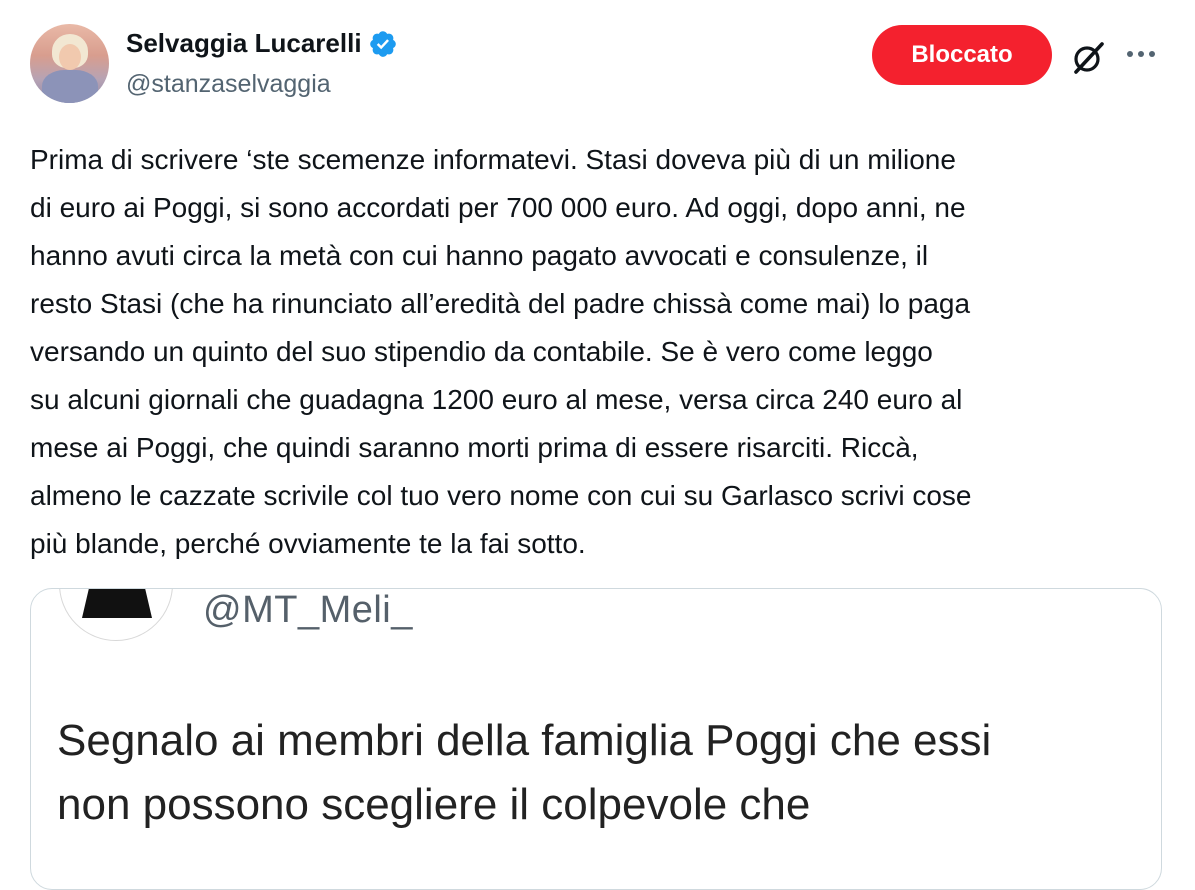 The height and width of the screenshot is (890, 1195). I want to click on author-name-row: Selvaggia Lucarelli, so click(262, 43).